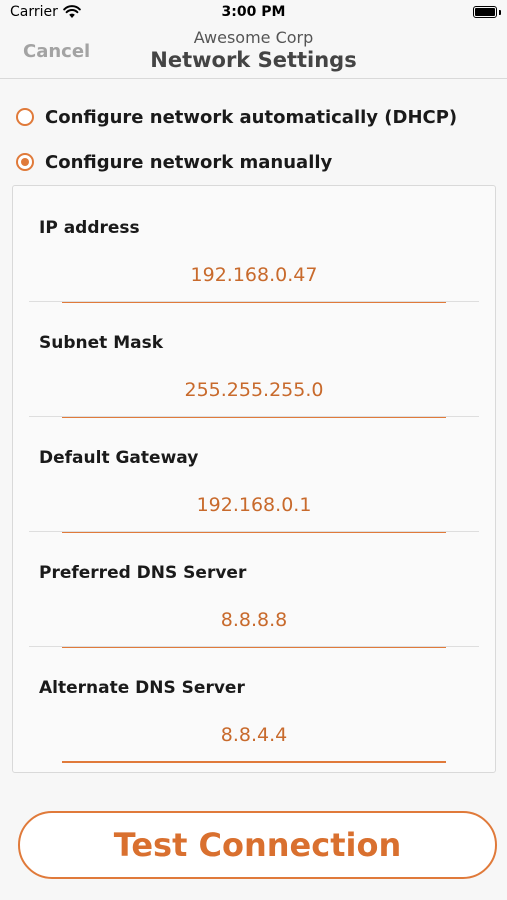 Image resolution: width=507 pixels, height=900 pixels. What do you see at coordinates (251, 117) in the screenshot?
I see `dhcp-option-label: Configure network automatically (DHCP)` at bounding box center [251, 117].